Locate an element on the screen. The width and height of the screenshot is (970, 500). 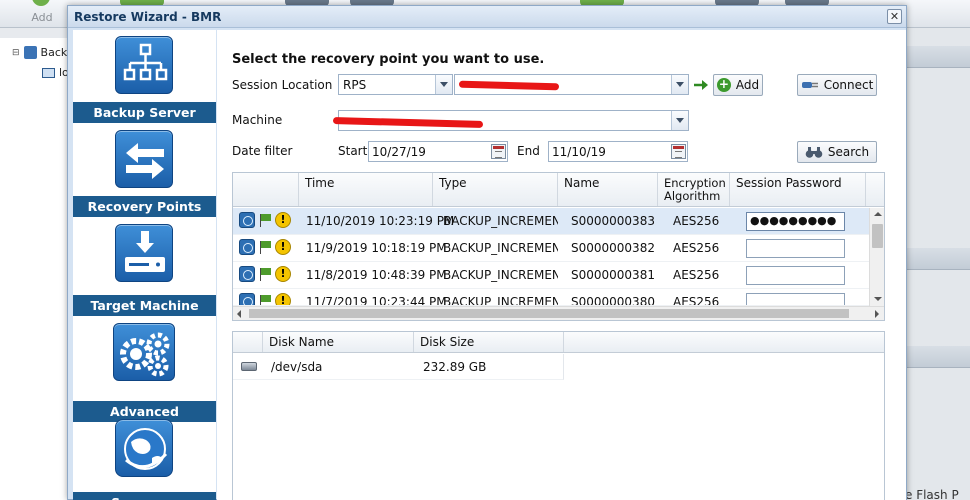
nav-item-label: Recovery Points is located at coordinates (144, 206).